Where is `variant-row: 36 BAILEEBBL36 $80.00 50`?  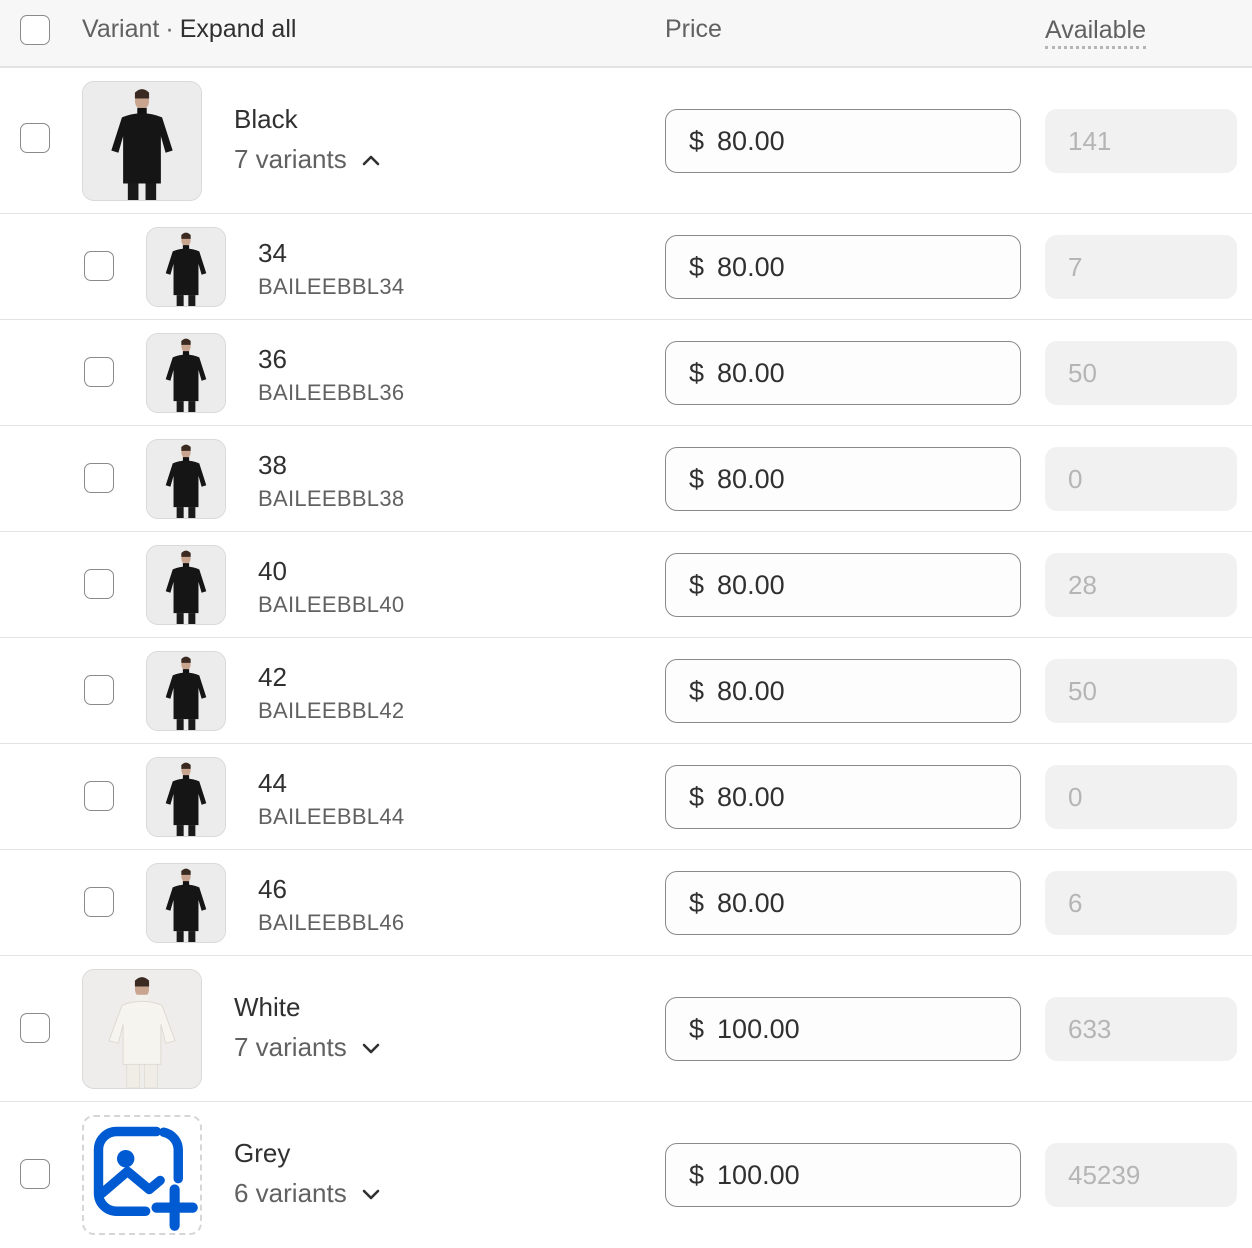
variant-row: 36 BAILEEBBL36 $80.00 50 is located at coordinates (626, 373).